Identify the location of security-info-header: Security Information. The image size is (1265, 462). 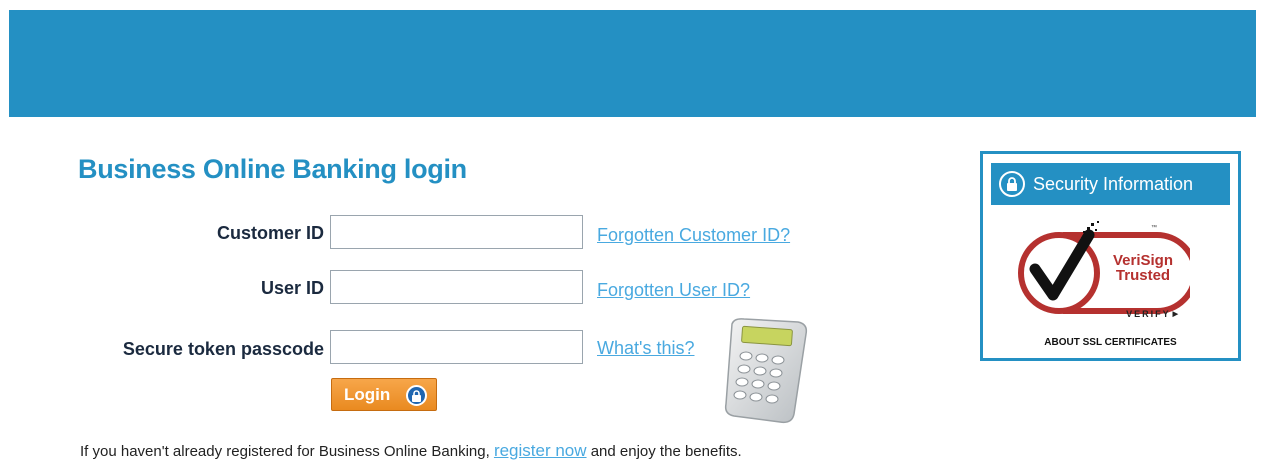
(1110, 184).